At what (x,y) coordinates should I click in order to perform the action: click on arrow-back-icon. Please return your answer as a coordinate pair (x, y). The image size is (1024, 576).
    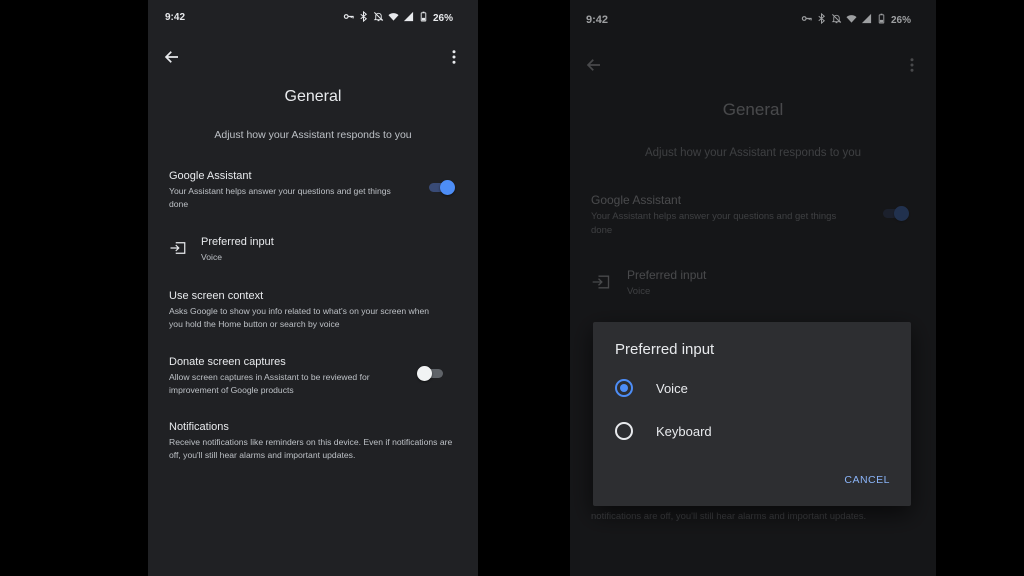
    Looking at the image, I should click on (172, 57).